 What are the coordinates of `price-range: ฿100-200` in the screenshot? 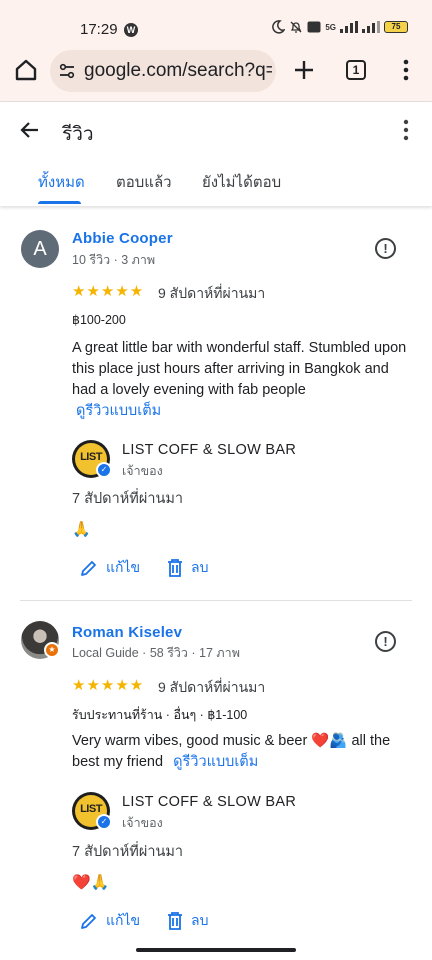 It's located at (99, 320).